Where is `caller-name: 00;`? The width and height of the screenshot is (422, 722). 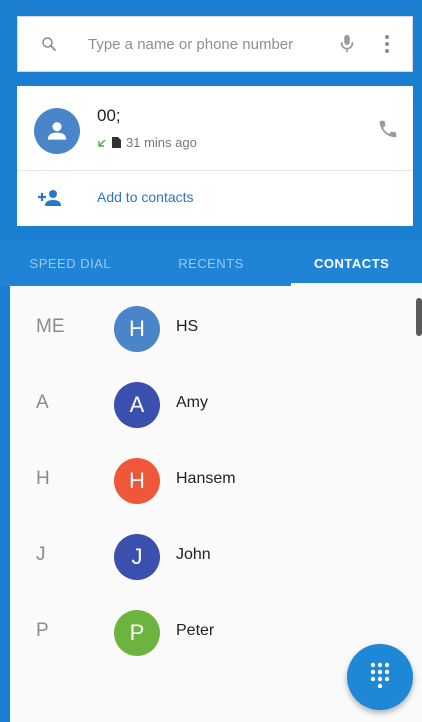 caller-name: 00; is located at coordinates (109, 115).